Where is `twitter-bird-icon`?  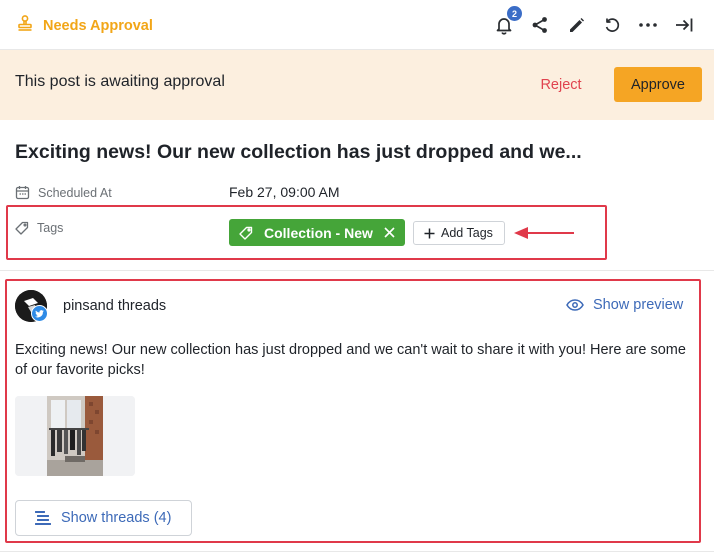 twitter-bird-icon is located at coordinates (39, 313).